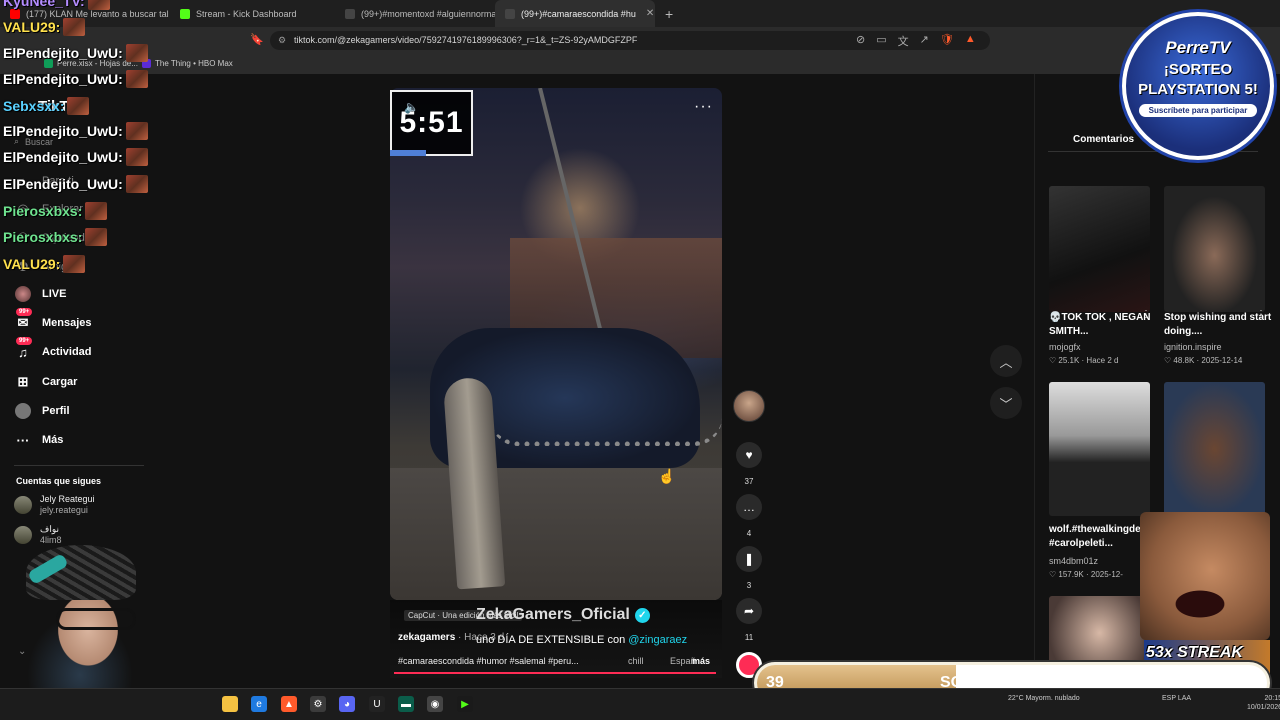 This screenshot has width=1280, height=720. Describe the element at coordinates (56, 411) in the screenshot. I see `sidebar-item-label: Perfil` at that location.